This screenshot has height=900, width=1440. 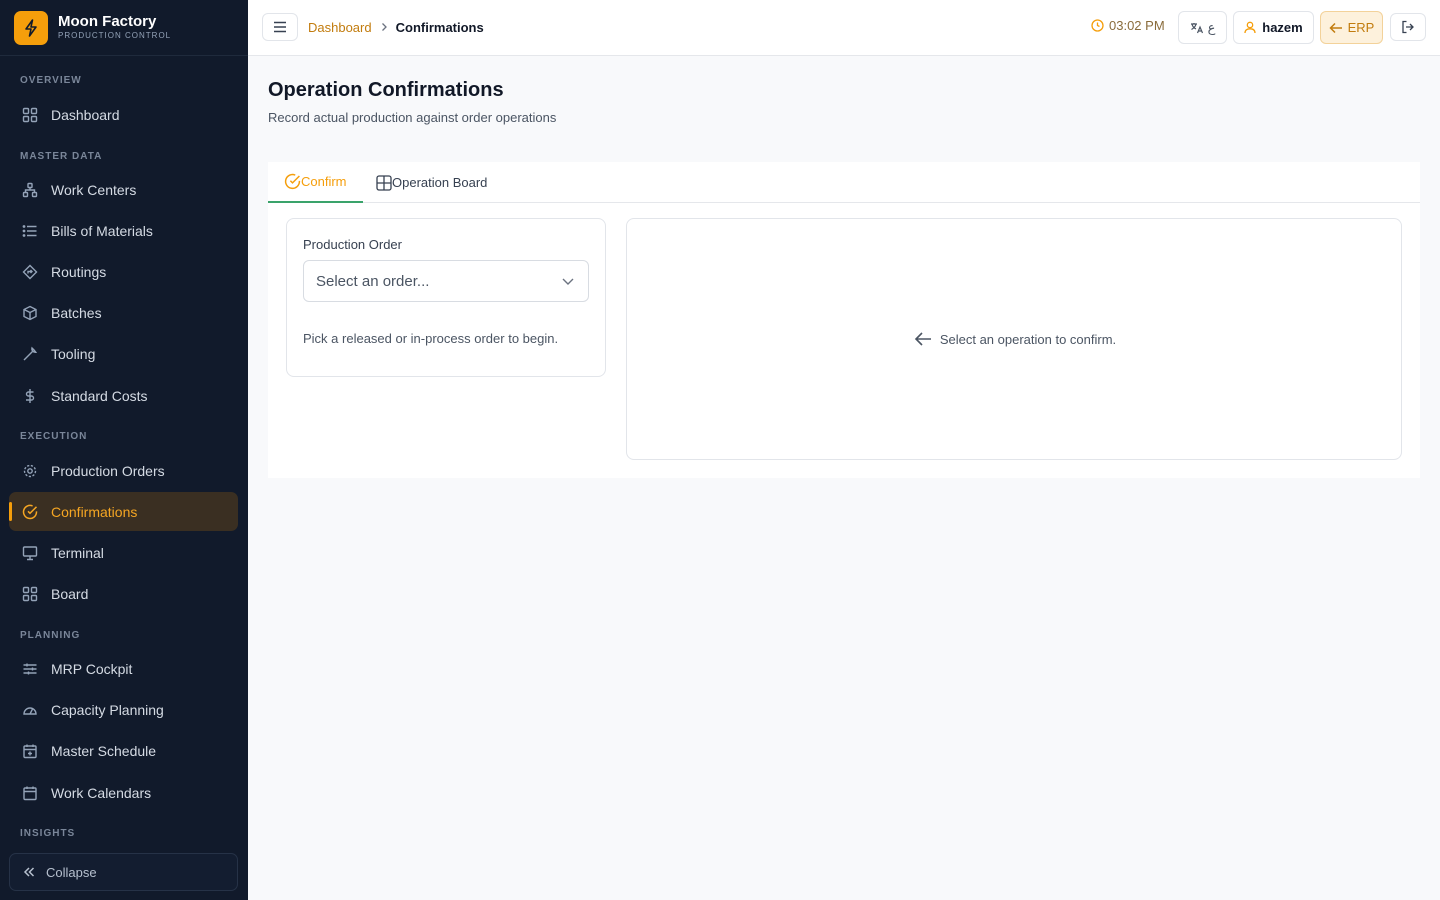 What do you see at coordinates (115, 35) in the screenshot?
I see `brand-subtitle: PRODUCTION CONTROL` at bounding box center [115, 35].